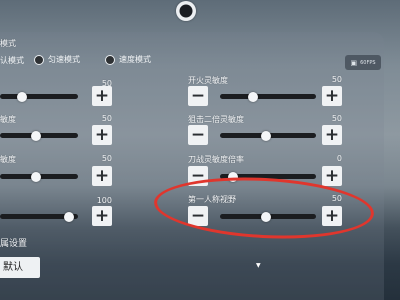 This screenshot has width=400, height=300. I want to click on sniper-2x-value: 50, so click(336, 118).